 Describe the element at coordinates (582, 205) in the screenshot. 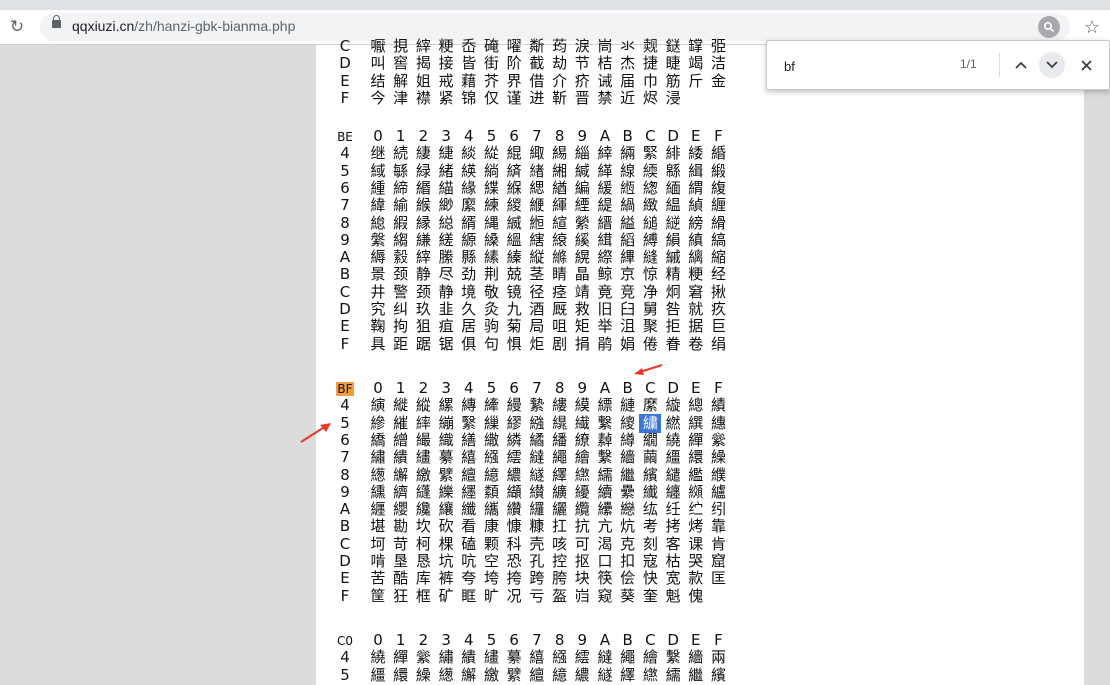

I see `character-cell: 緸` at that location.